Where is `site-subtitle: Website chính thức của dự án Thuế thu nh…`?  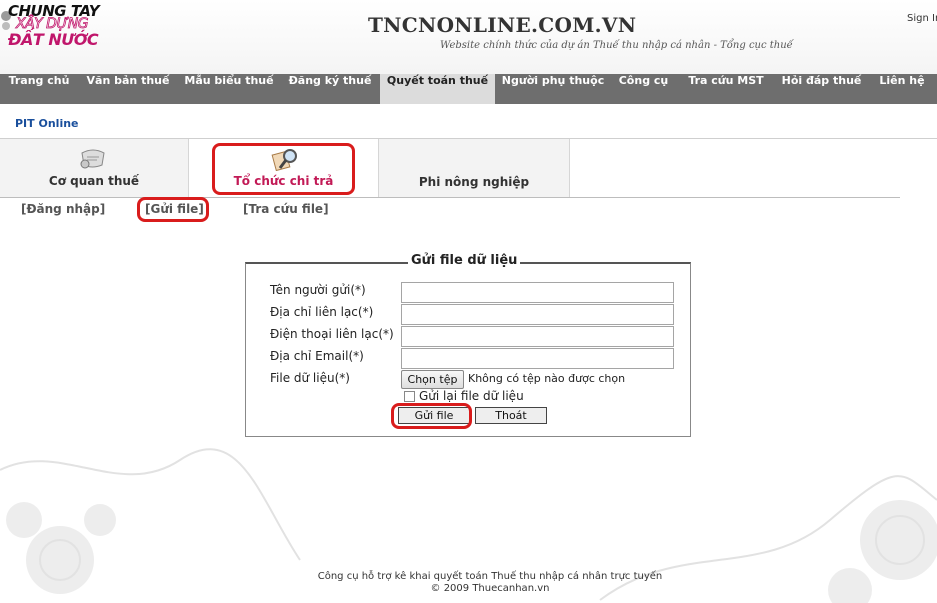
site-subtitle: Website chính thức của dự án Thuế thu nh… is located at coordinates (616, 45).